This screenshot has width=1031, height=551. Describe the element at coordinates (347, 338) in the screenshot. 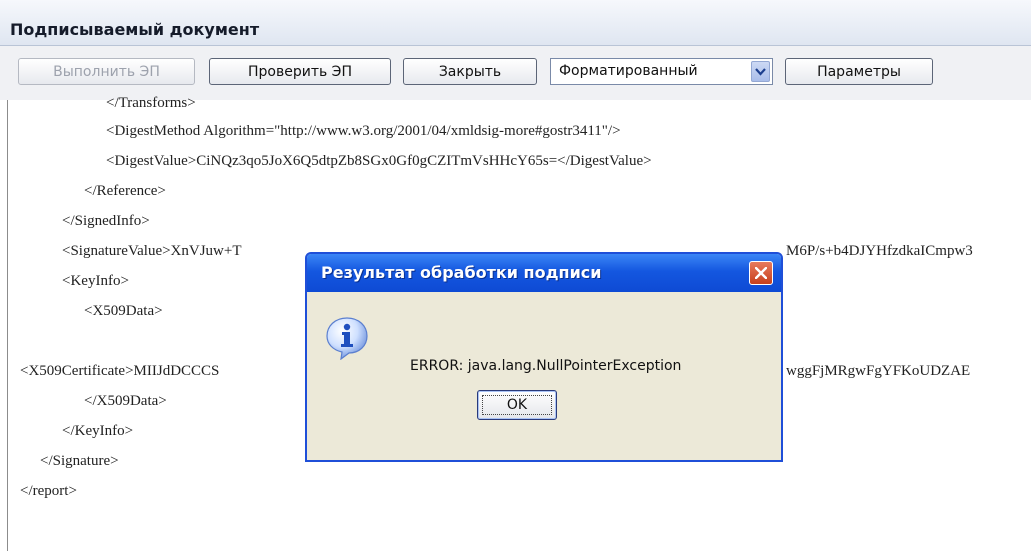

I see `info-icon` at that location.